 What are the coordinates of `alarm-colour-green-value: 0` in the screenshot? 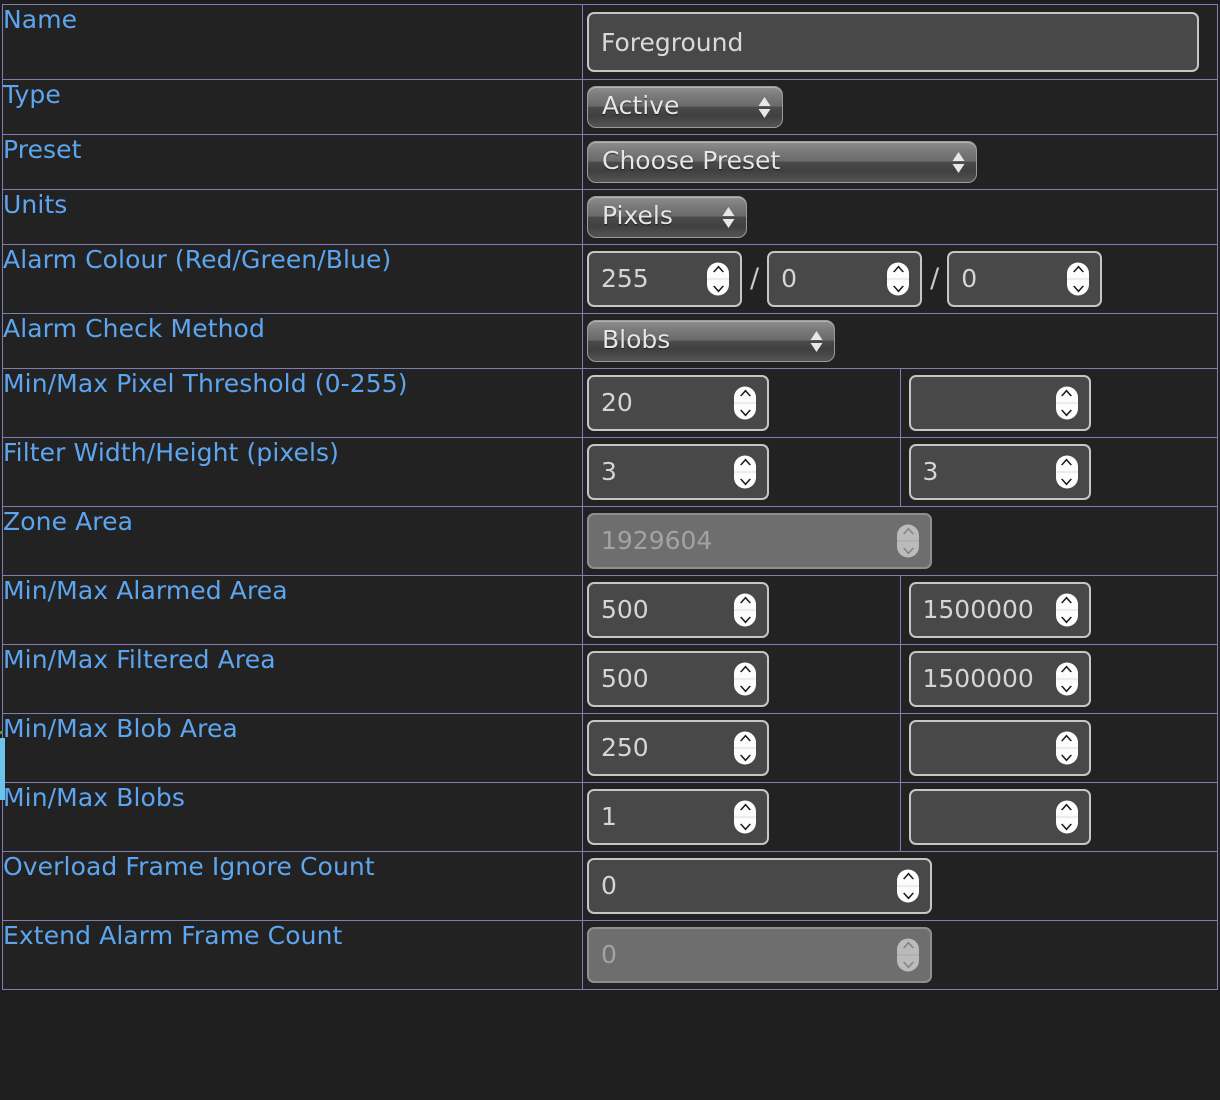 It's located at (789, 278).